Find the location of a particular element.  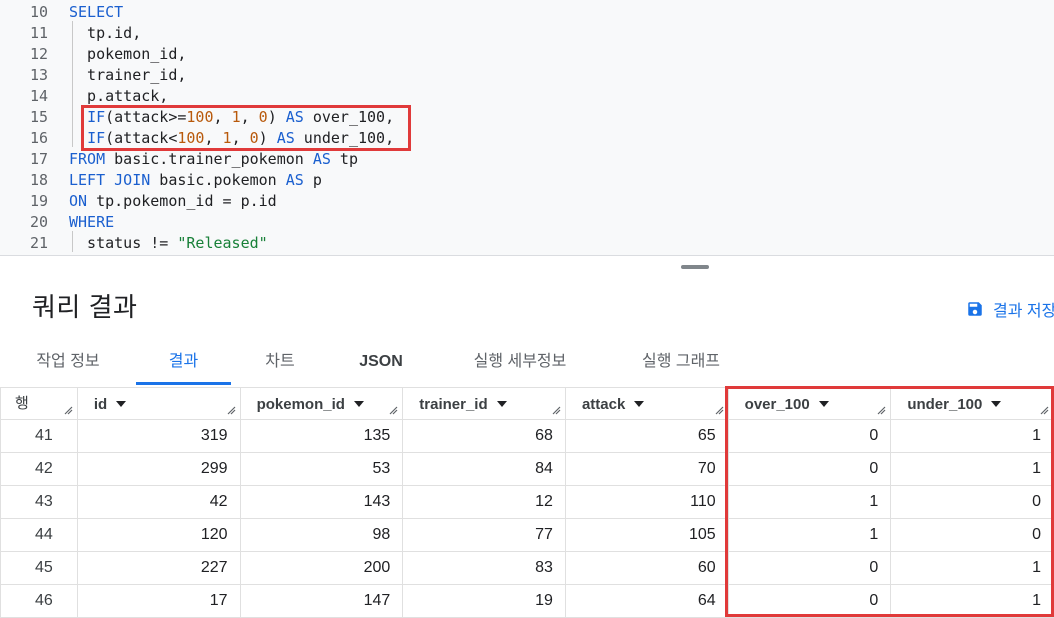

table-cell: 200 is located at coordinates (321, 568).